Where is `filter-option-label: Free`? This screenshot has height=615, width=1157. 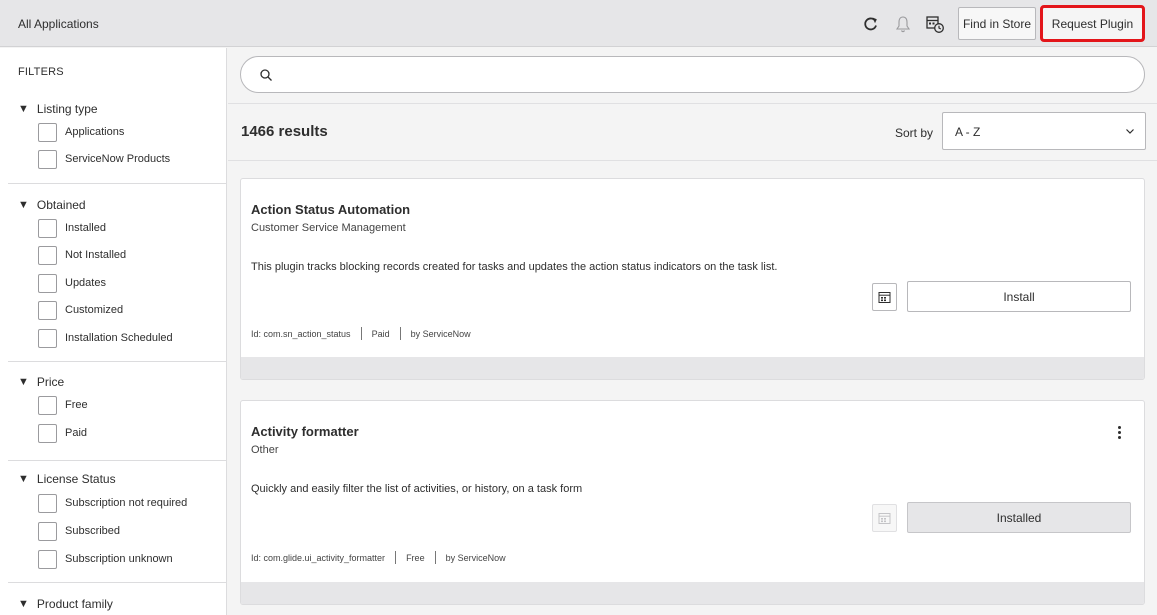 filter-option-label: Free is located at coordinates (76, 405).